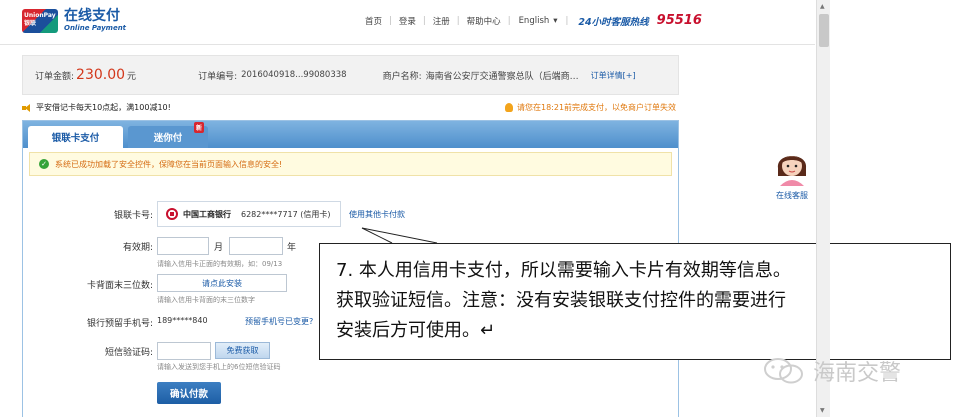 The height and width of the screenshot is (417, 979). I want to click on get-sms-code-button: 免费获取, so click(242, 350).